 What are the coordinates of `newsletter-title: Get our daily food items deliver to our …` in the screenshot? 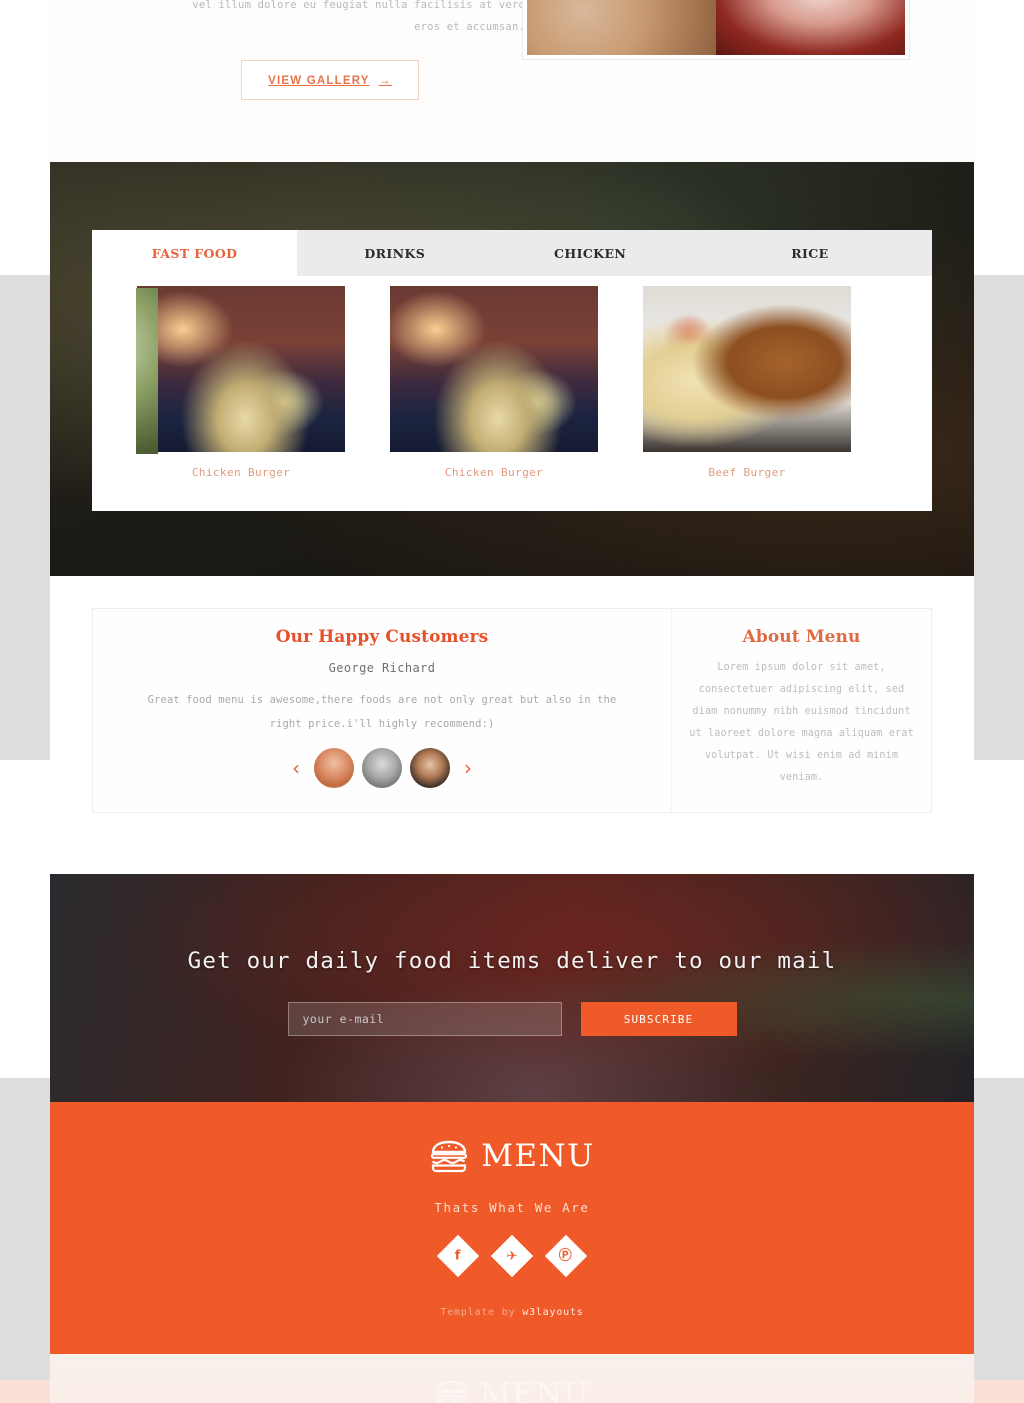 It's located at (512, 961).